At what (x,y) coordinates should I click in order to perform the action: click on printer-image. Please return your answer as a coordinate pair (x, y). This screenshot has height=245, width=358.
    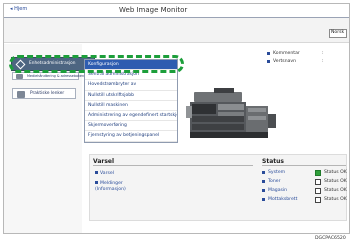
    Looking at the image, I should click on (231, 113).